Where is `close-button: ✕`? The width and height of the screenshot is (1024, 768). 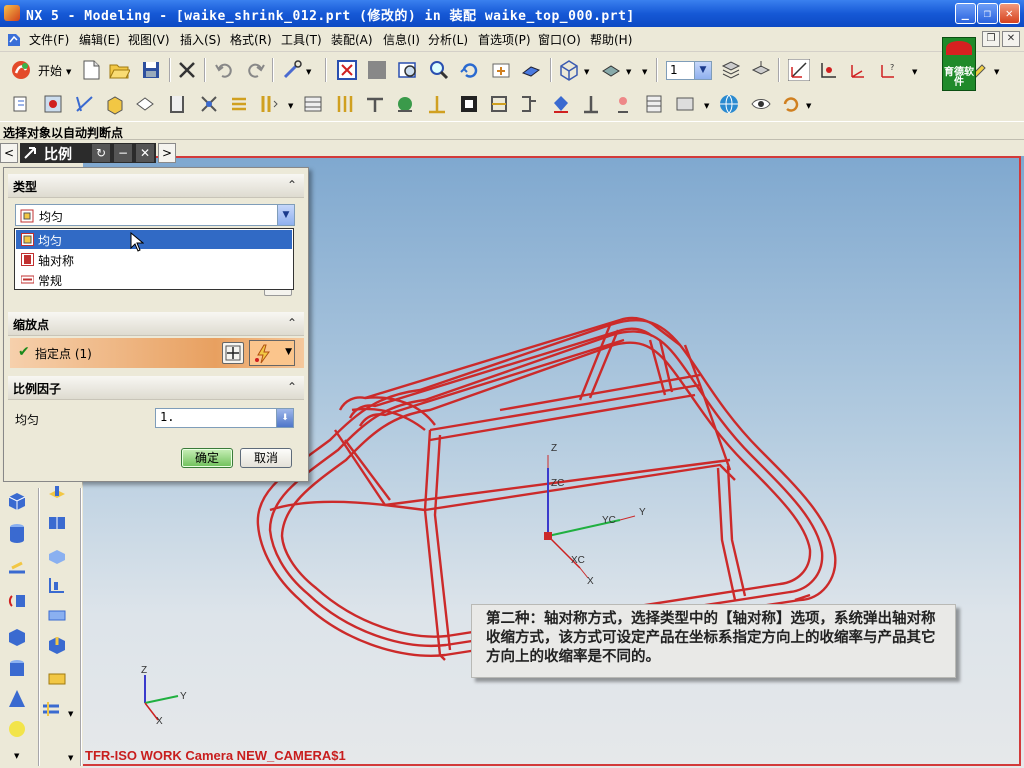 close-button: ✕ is located at coordinates (1009, 13).